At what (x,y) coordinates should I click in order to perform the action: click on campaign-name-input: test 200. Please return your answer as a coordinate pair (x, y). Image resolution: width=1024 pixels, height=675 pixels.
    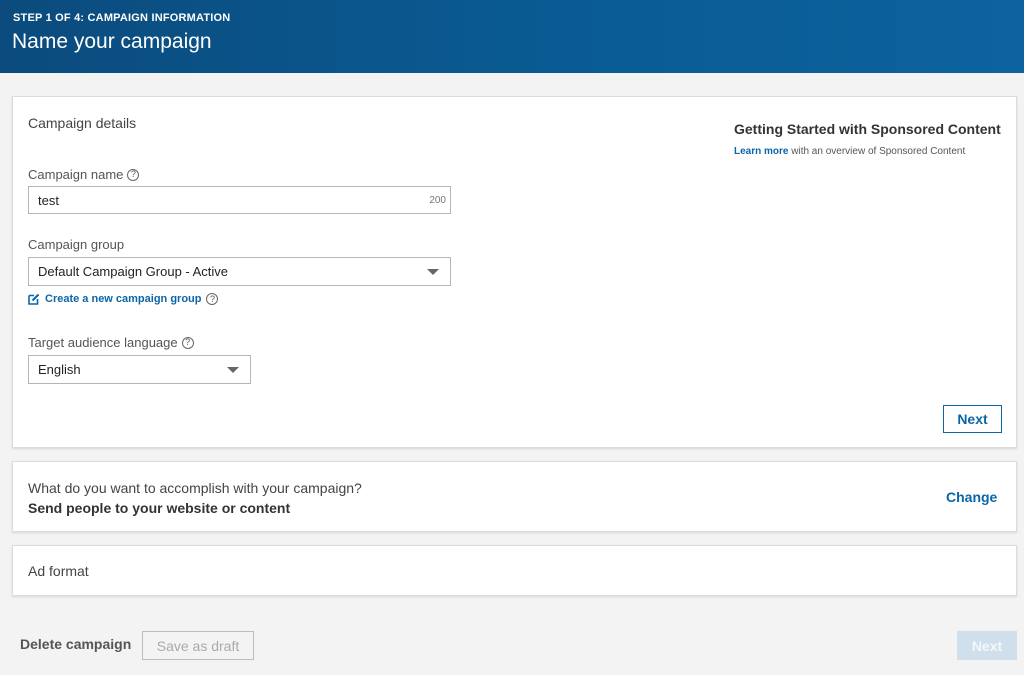
    Looking at the image, I should click on (239, 200).